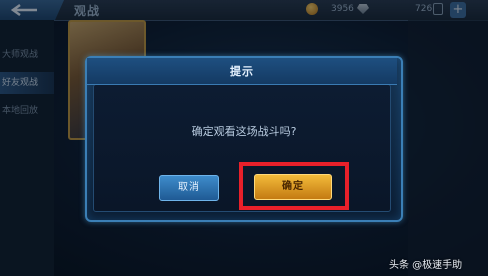  Describe the element at coordinates (244, 131) in the screenshot. I see `dialog-message: 确定观看这场战斗吗?` at that location.